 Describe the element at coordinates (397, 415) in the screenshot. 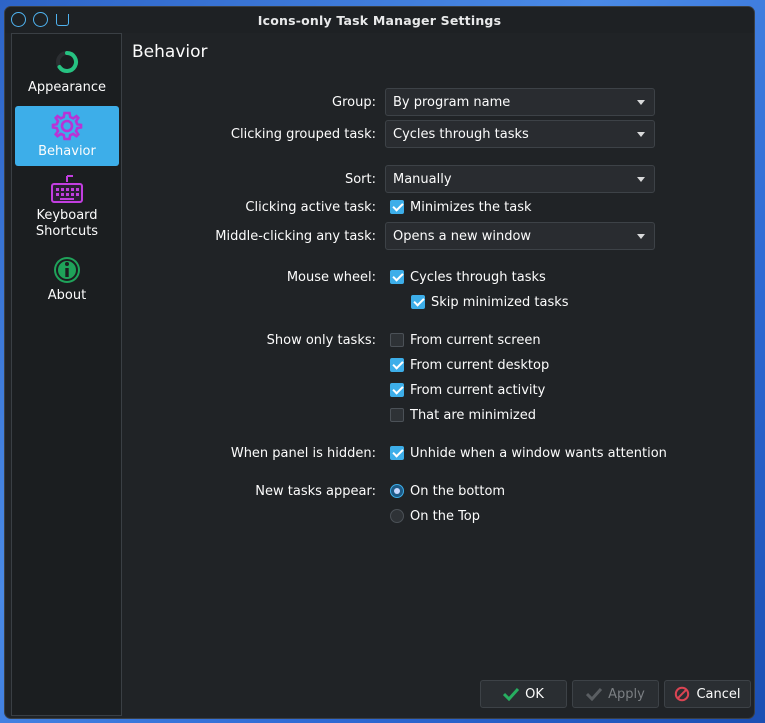

I see `minimized-checkbox` at that location.